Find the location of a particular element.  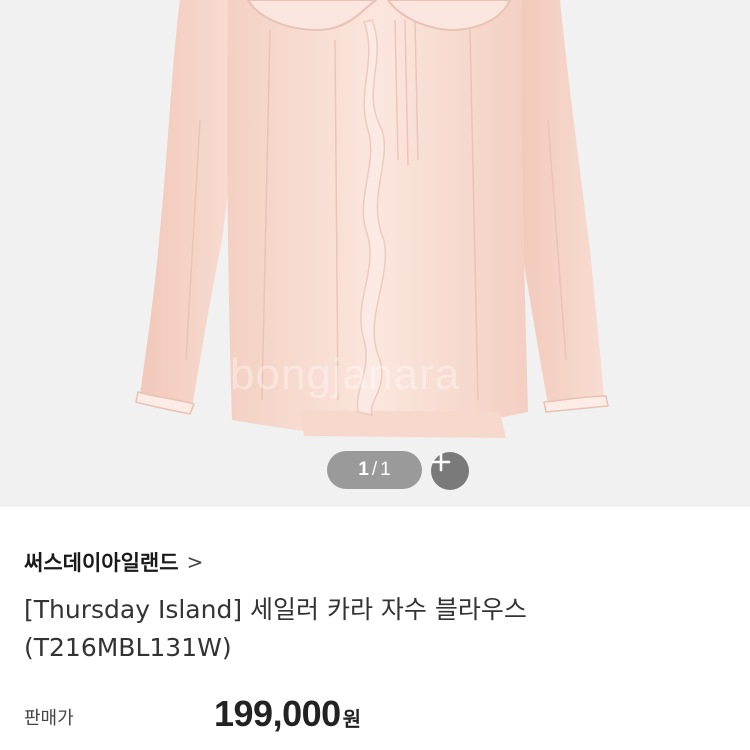

image-counter-current: 1 is located at coordinates (363, 469).